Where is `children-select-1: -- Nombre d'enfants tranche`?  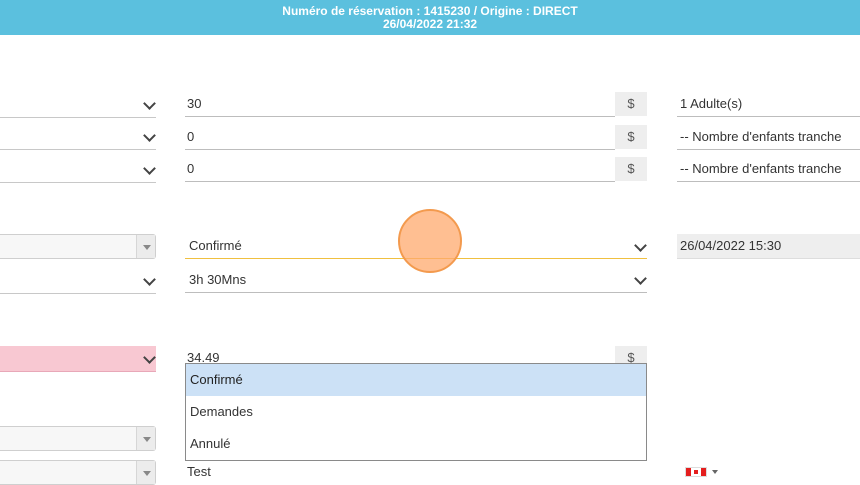 children-select-1: -- Nombre d'enfants tranche is located at coordinates (768, 137).